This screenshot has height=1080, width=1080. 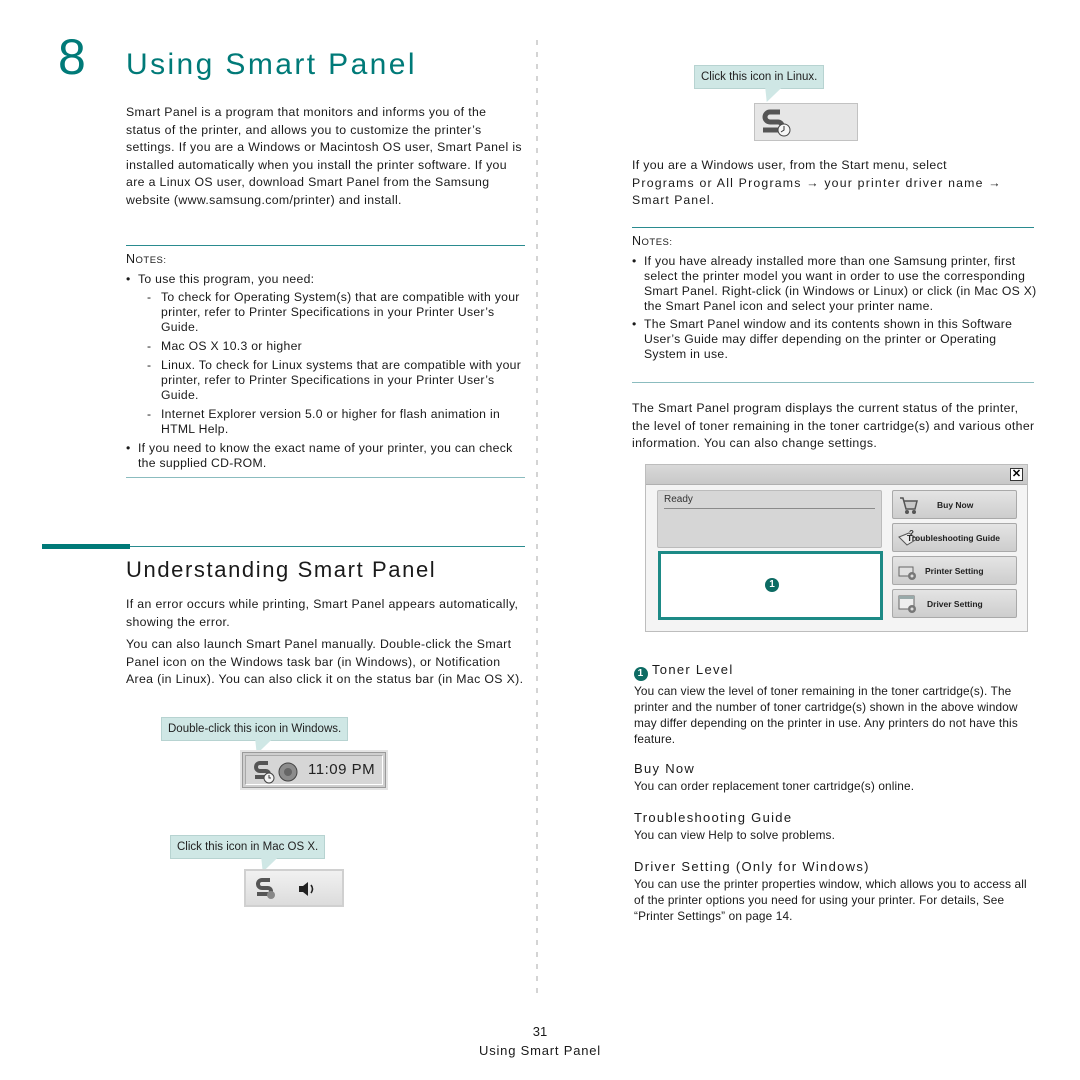 I want to click on definition-title: Troubleshooting Guide, so click(x=713, y=817).